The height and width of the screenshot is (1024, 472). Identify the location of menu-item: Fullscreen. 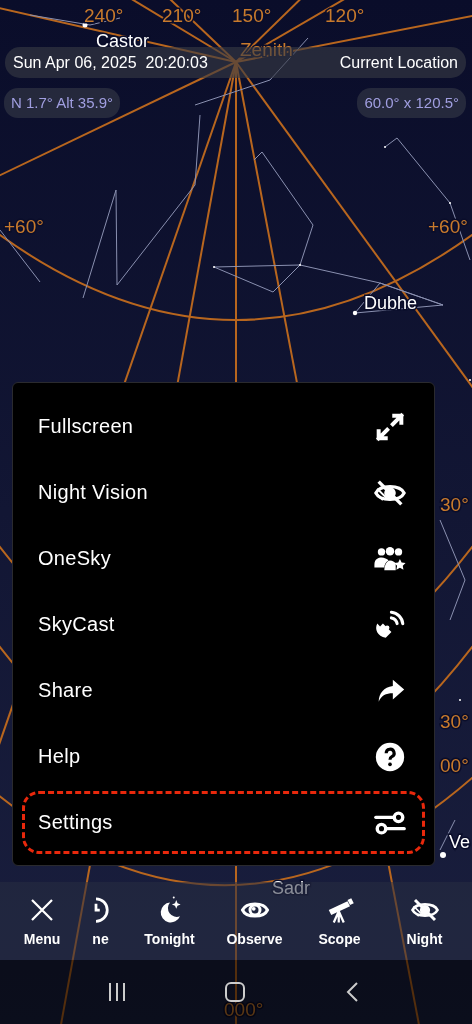
(223, 426).